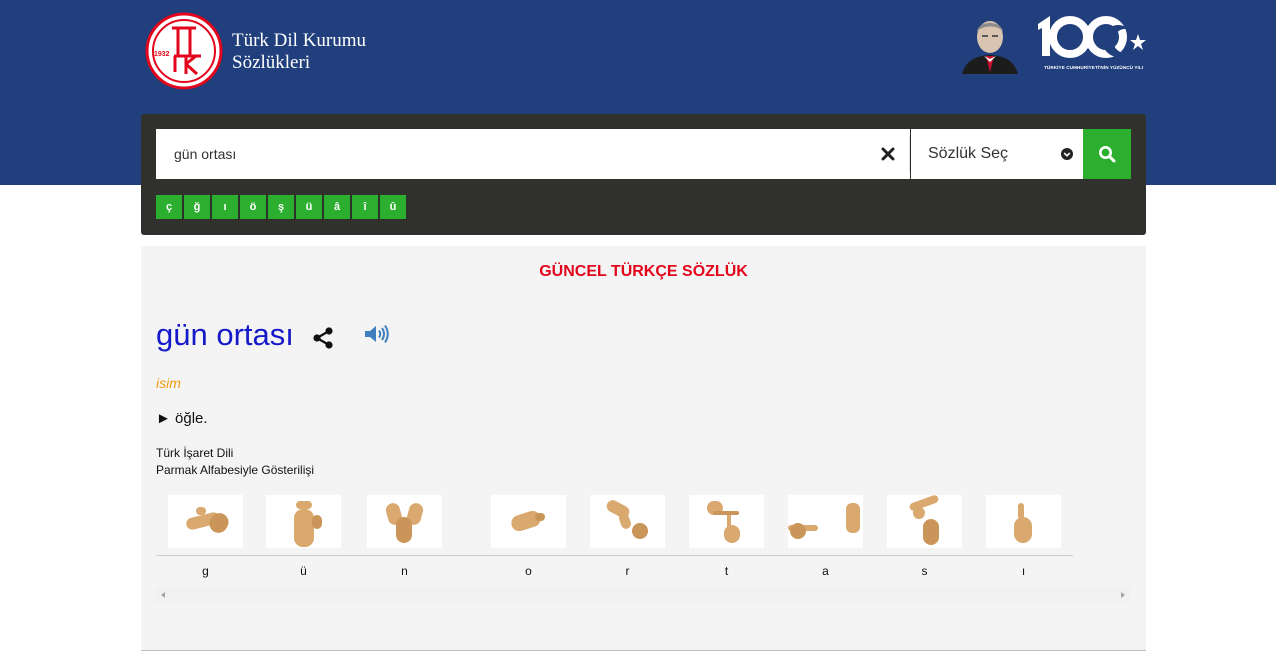 This screenshot has height=652, width=1276. I want to click on sign-image-u-umlaut, so click(303, 521).